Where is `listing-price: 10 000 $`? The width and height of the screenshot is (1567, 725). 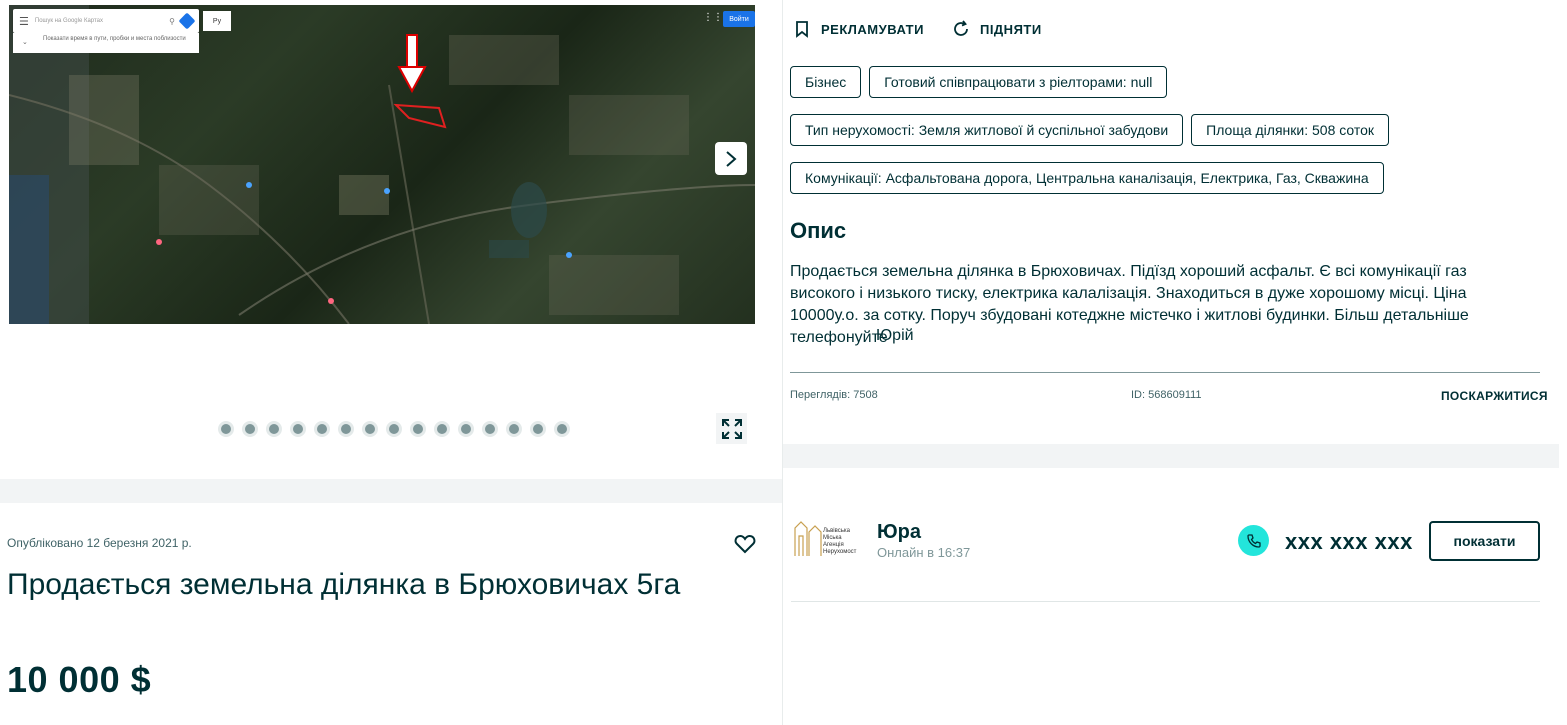
listing-price: 10 000 $ is located at coordinates (79, 679).